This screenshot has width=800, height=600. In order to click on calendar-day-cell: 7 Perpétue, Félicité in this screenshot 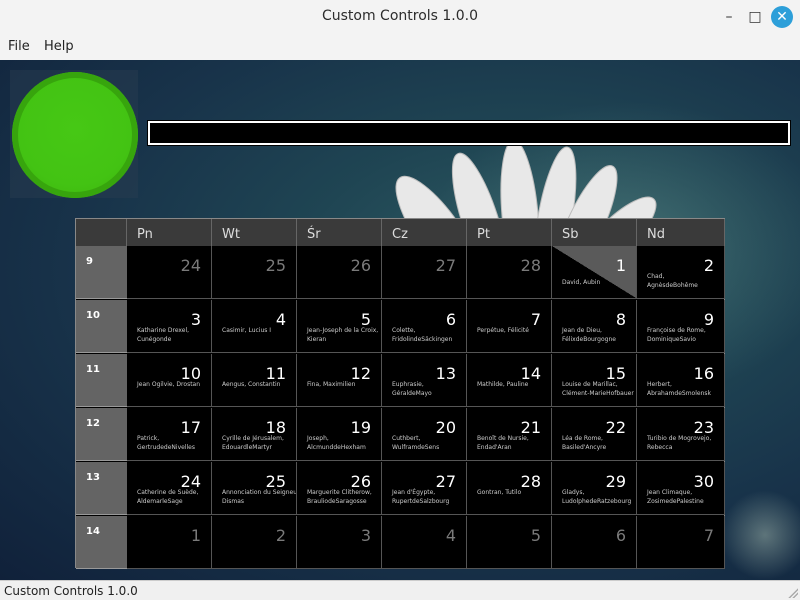, I will do `click(509, 326)`.